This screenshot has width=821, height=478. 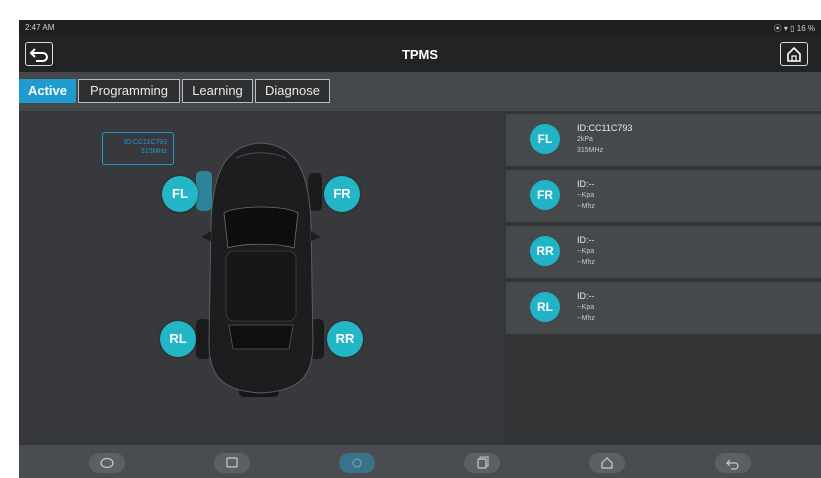 I want to click on battery-level: 16 %, so click(x=805, y=28).